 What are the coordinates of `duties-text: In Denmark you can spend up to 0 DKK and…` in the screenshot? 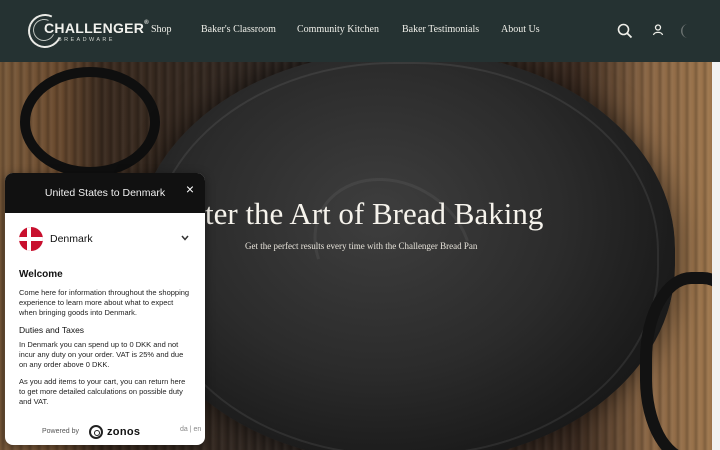 It's located at (101, 354).